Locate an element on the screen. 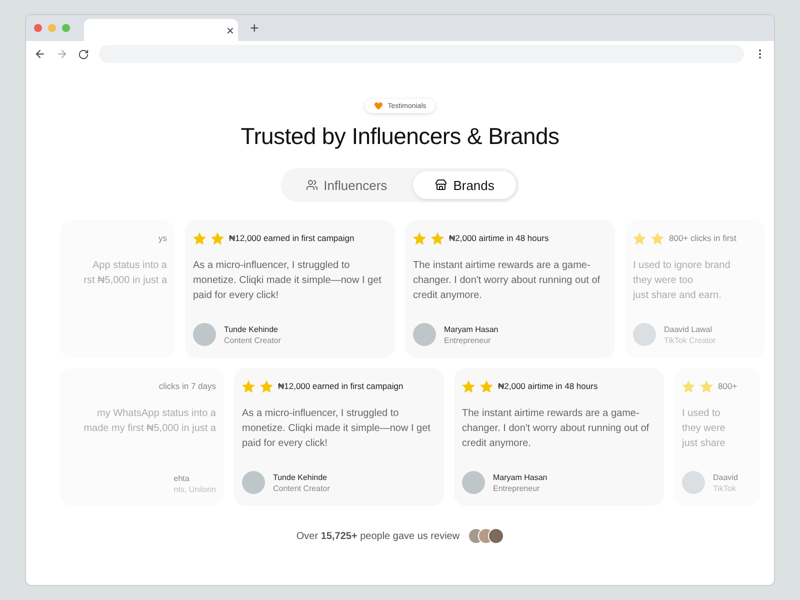  testimonial-text: I used to they were just share is located at coordinates (704, 429).